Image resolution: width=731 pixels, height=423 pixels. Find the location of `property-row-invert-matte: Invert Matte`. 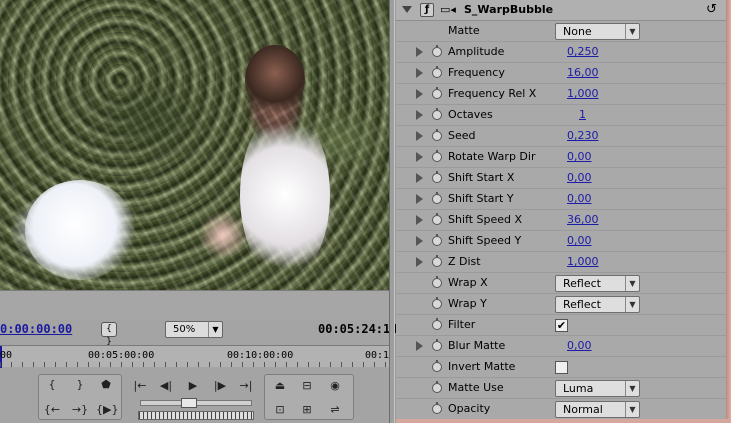

property-row-invert-matte: Invert Matte is located at coordinates (561, 367).